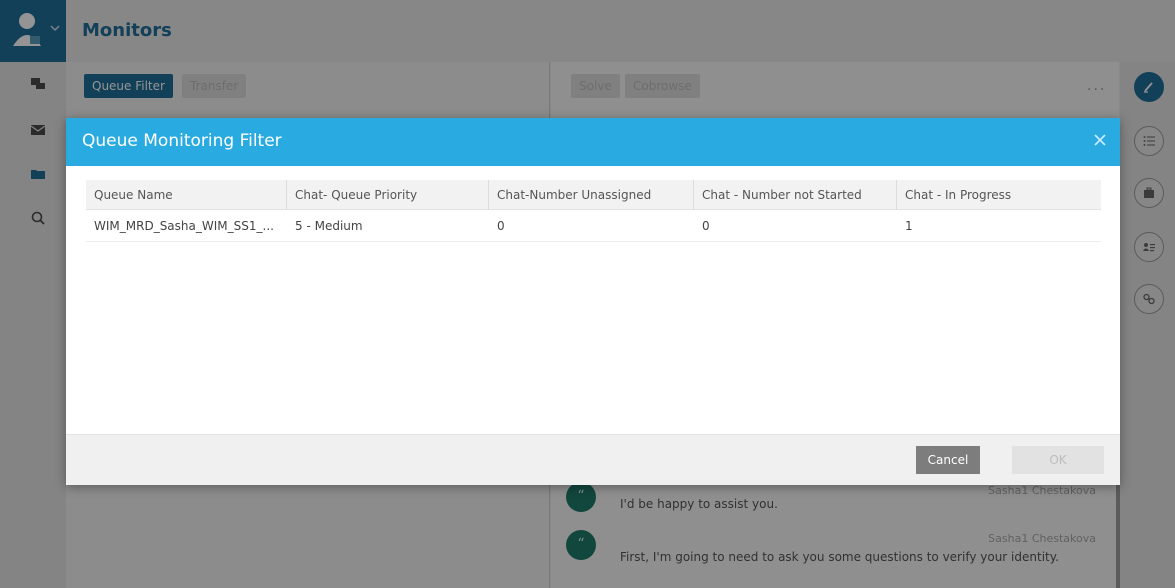 The height and width of the screenshot is (588, 1175). I want to click on dialog-footer: Cancel OK, so click(593, 459).